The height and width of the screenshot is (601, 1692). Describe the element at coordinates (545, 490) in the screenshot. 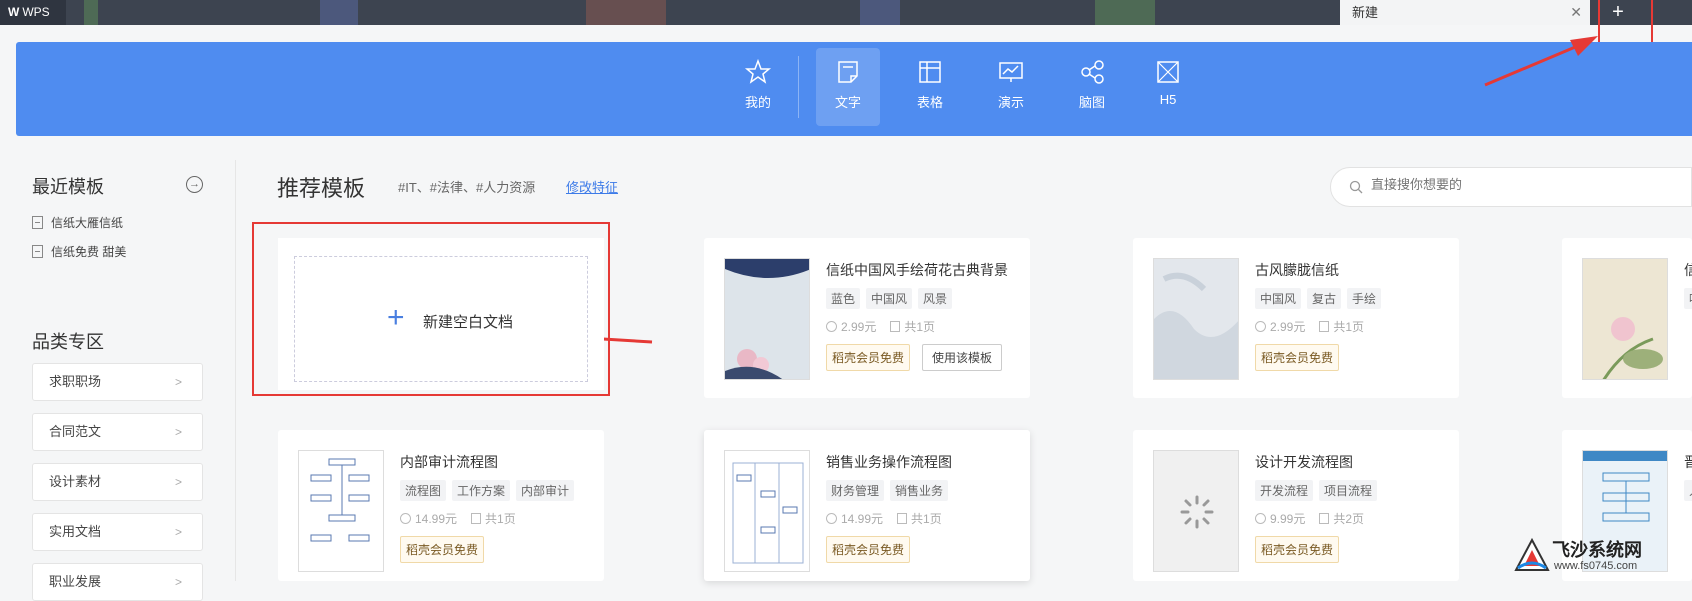

I see `tag: 内部审计` at that location.